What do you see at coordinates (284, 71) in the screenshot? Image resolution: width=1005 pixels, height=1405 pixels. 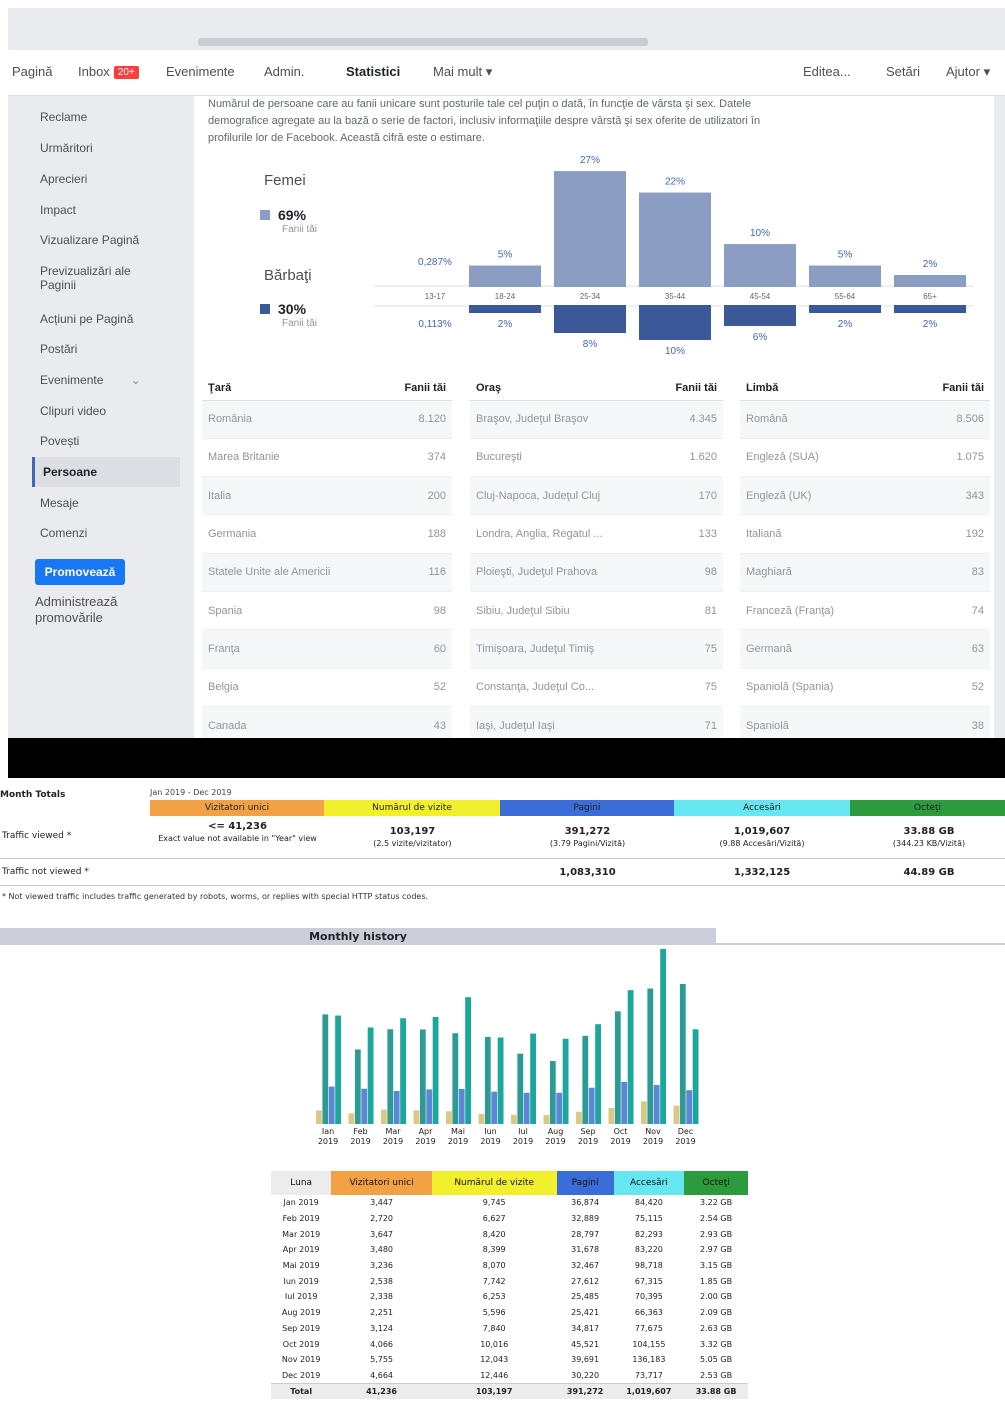 I see `nav-admin: Admin.` at bounding box center [284, 71].